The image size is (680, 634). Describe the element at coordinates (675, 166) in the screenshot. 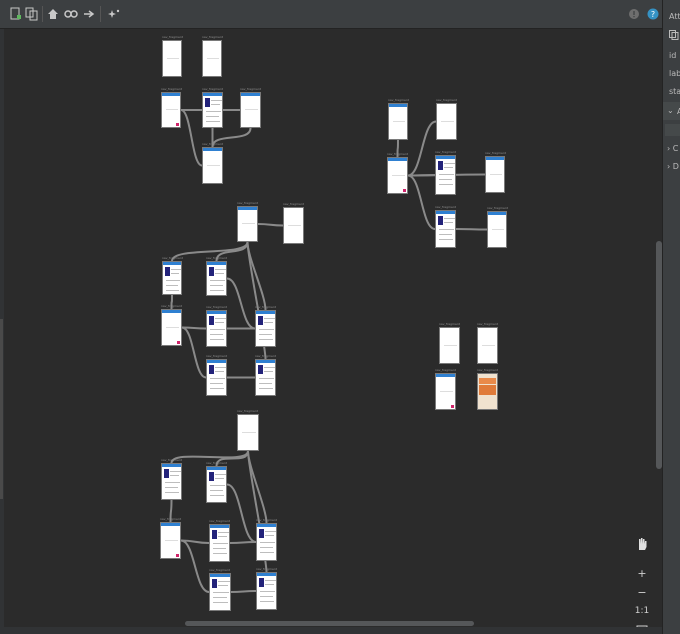

I see `attr-section-d-label: D` at that location.